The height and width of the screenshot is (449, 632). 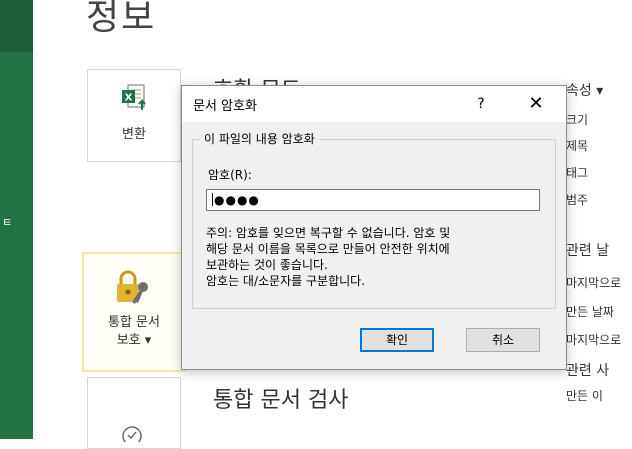 What do you see at coordinates (16, 26) in the screenshot?
I see `sidebar-selected-item` at bounding box center [16, 26].